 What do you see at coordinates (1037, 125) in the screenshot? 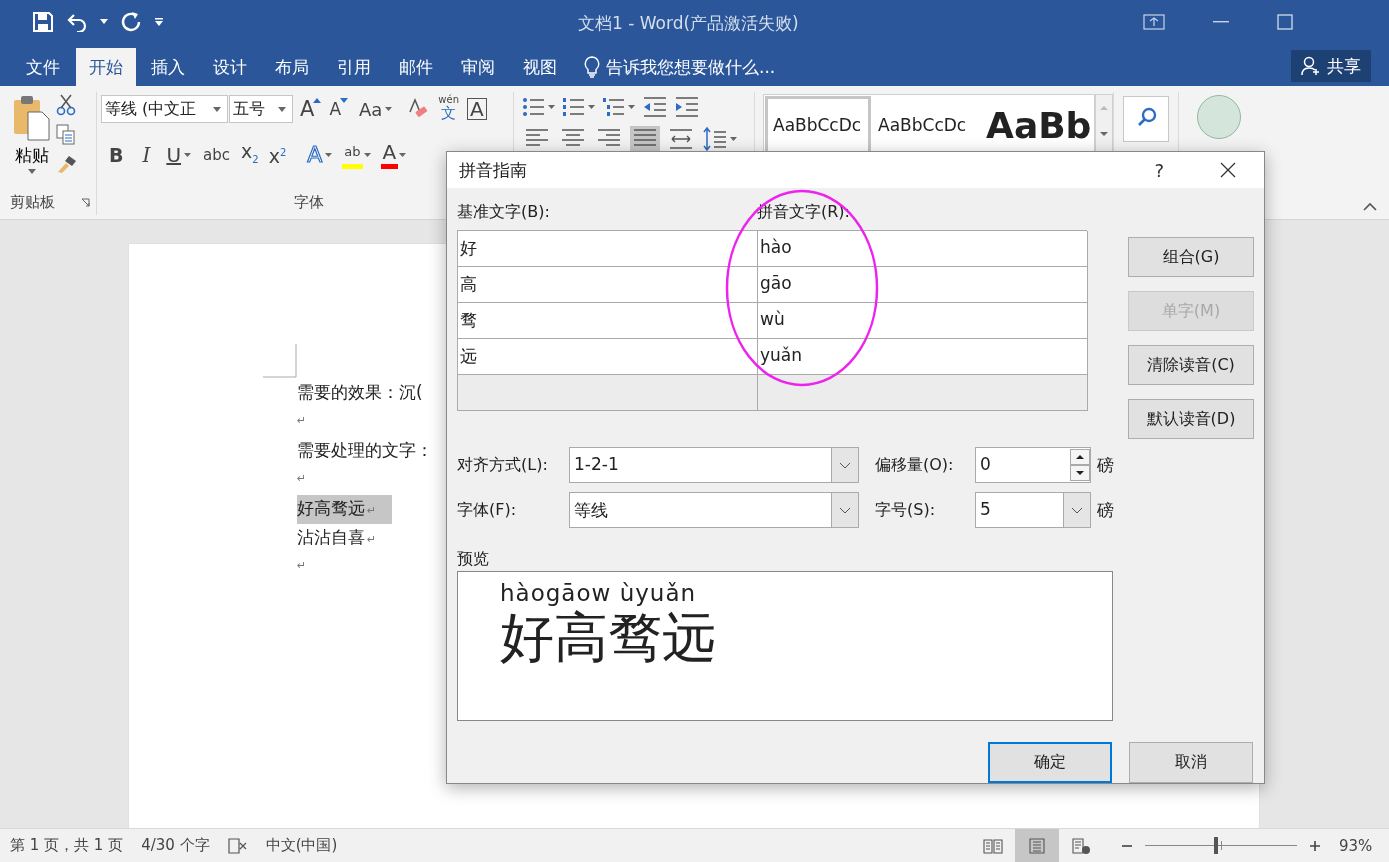
I see `style-swatch: AaBb` at bounding box center [1037, 125].